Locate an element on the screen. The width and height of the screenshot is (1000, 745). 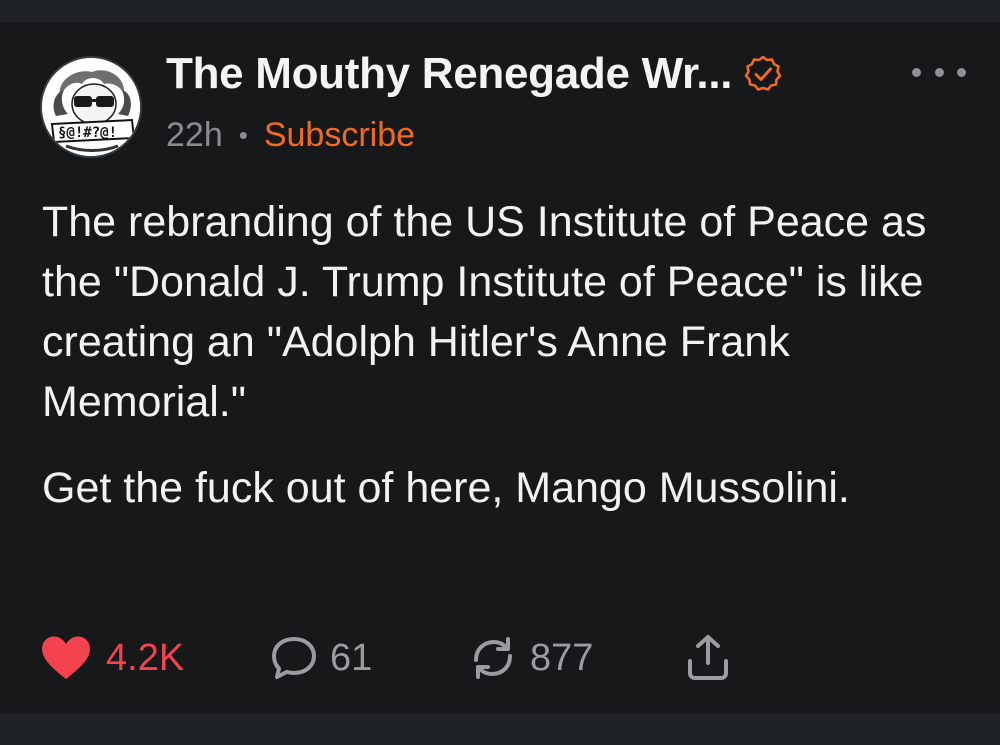
bottom-divider-bar is located at coordinates (500, 729).